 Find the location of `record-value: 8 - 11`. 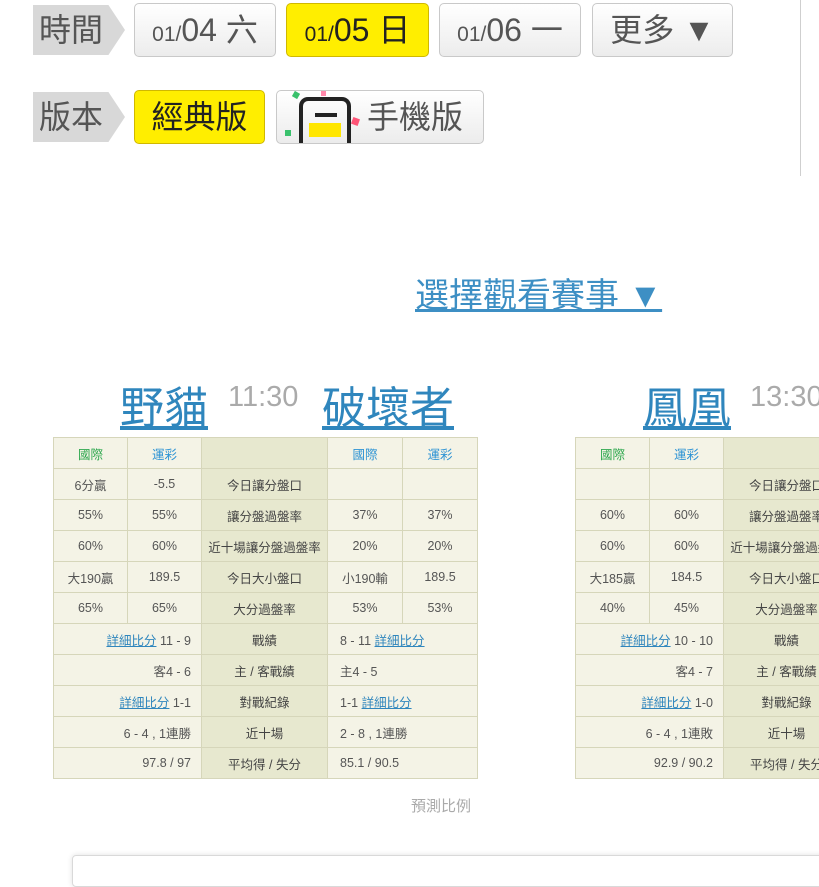

record-value: 8 - 11 is located at coordinates (355, 641).